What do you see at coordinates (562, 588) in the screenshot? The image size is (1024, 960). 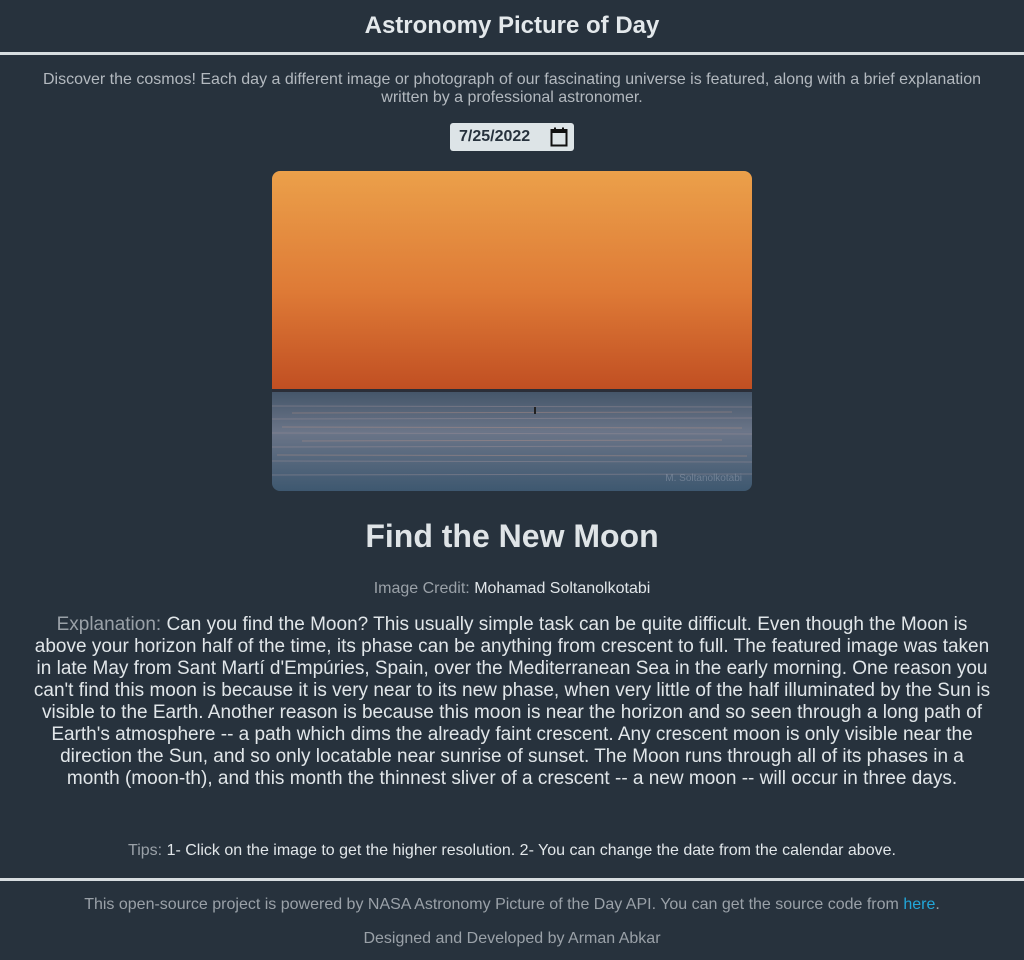 I see `credit-name: Mohamad Soltanolkotabi` at bounding box center [562, 588].